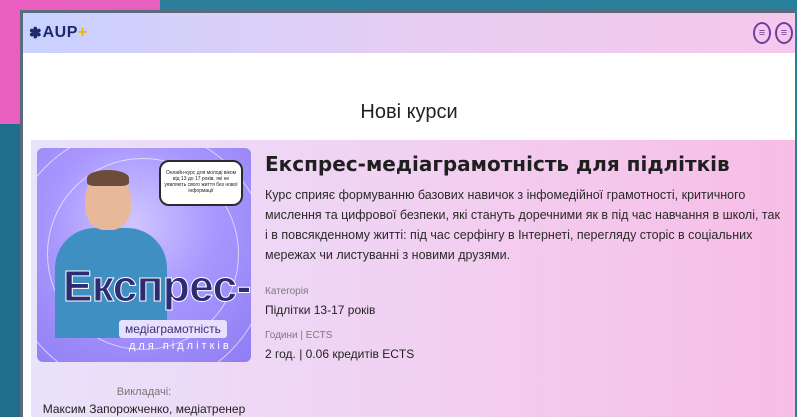 The image size is (797, 417). What do you see at coordinates (409, 112) in the screenshot?
I see `section-title: Нові курси` at bounding box center [409, 112].